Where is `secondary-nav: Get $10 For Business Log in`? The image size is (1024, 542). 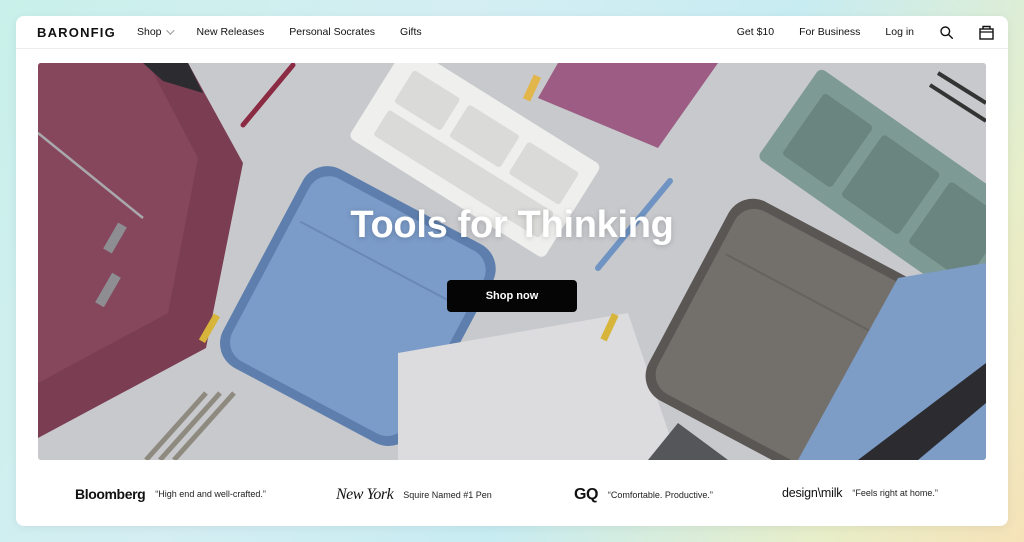
secondary-nav: Get $10 For Business Log in is located at coordinates (853, 32).